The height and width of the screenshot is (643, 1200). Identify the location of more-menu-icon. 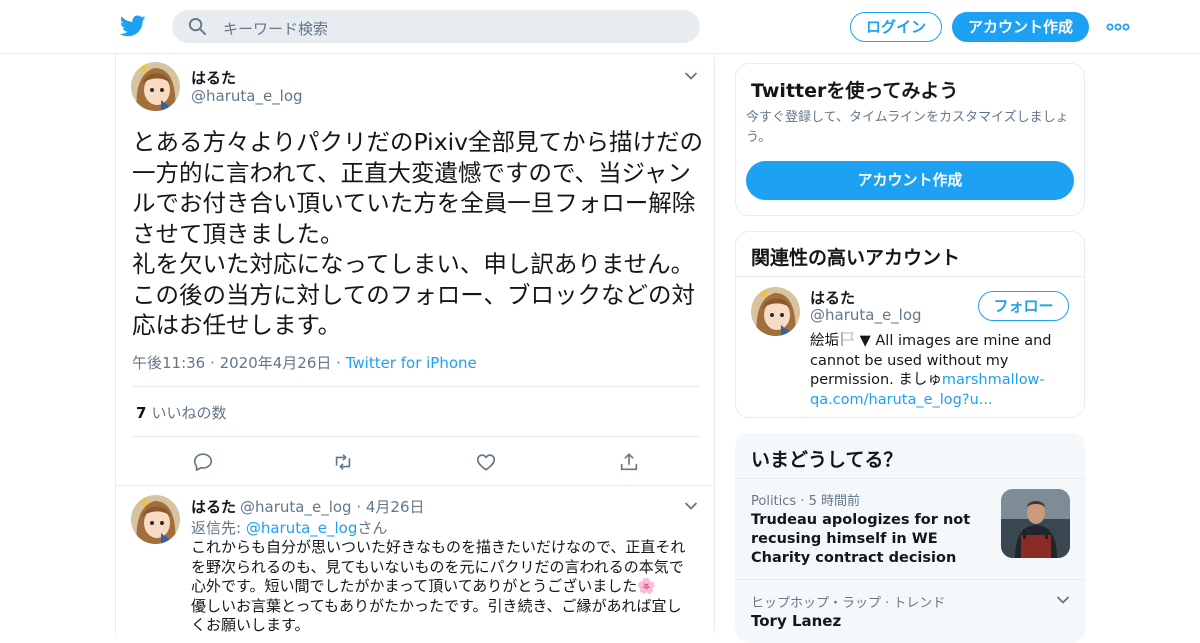
(1118, 27).